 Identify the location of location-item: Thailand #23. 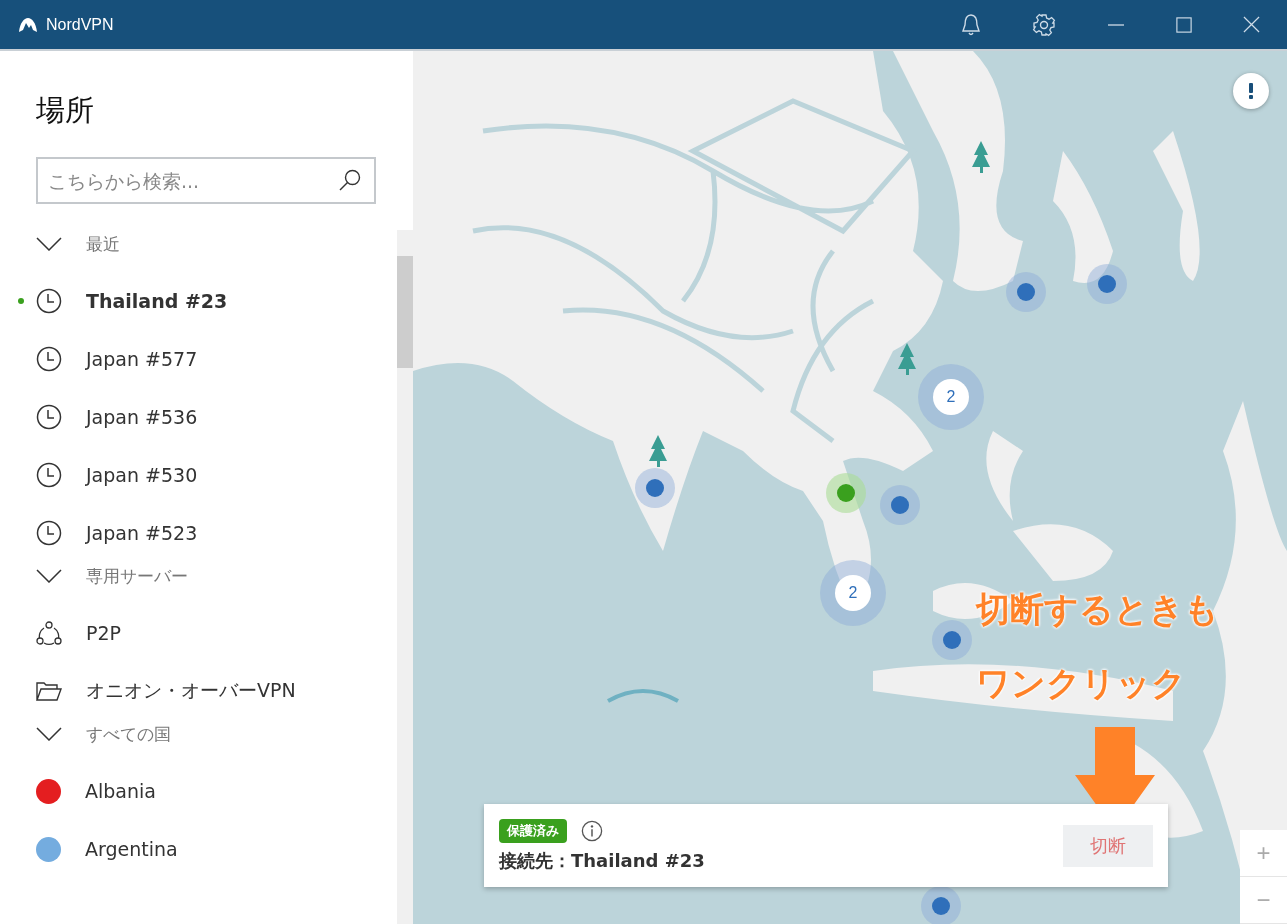
(187, 301).